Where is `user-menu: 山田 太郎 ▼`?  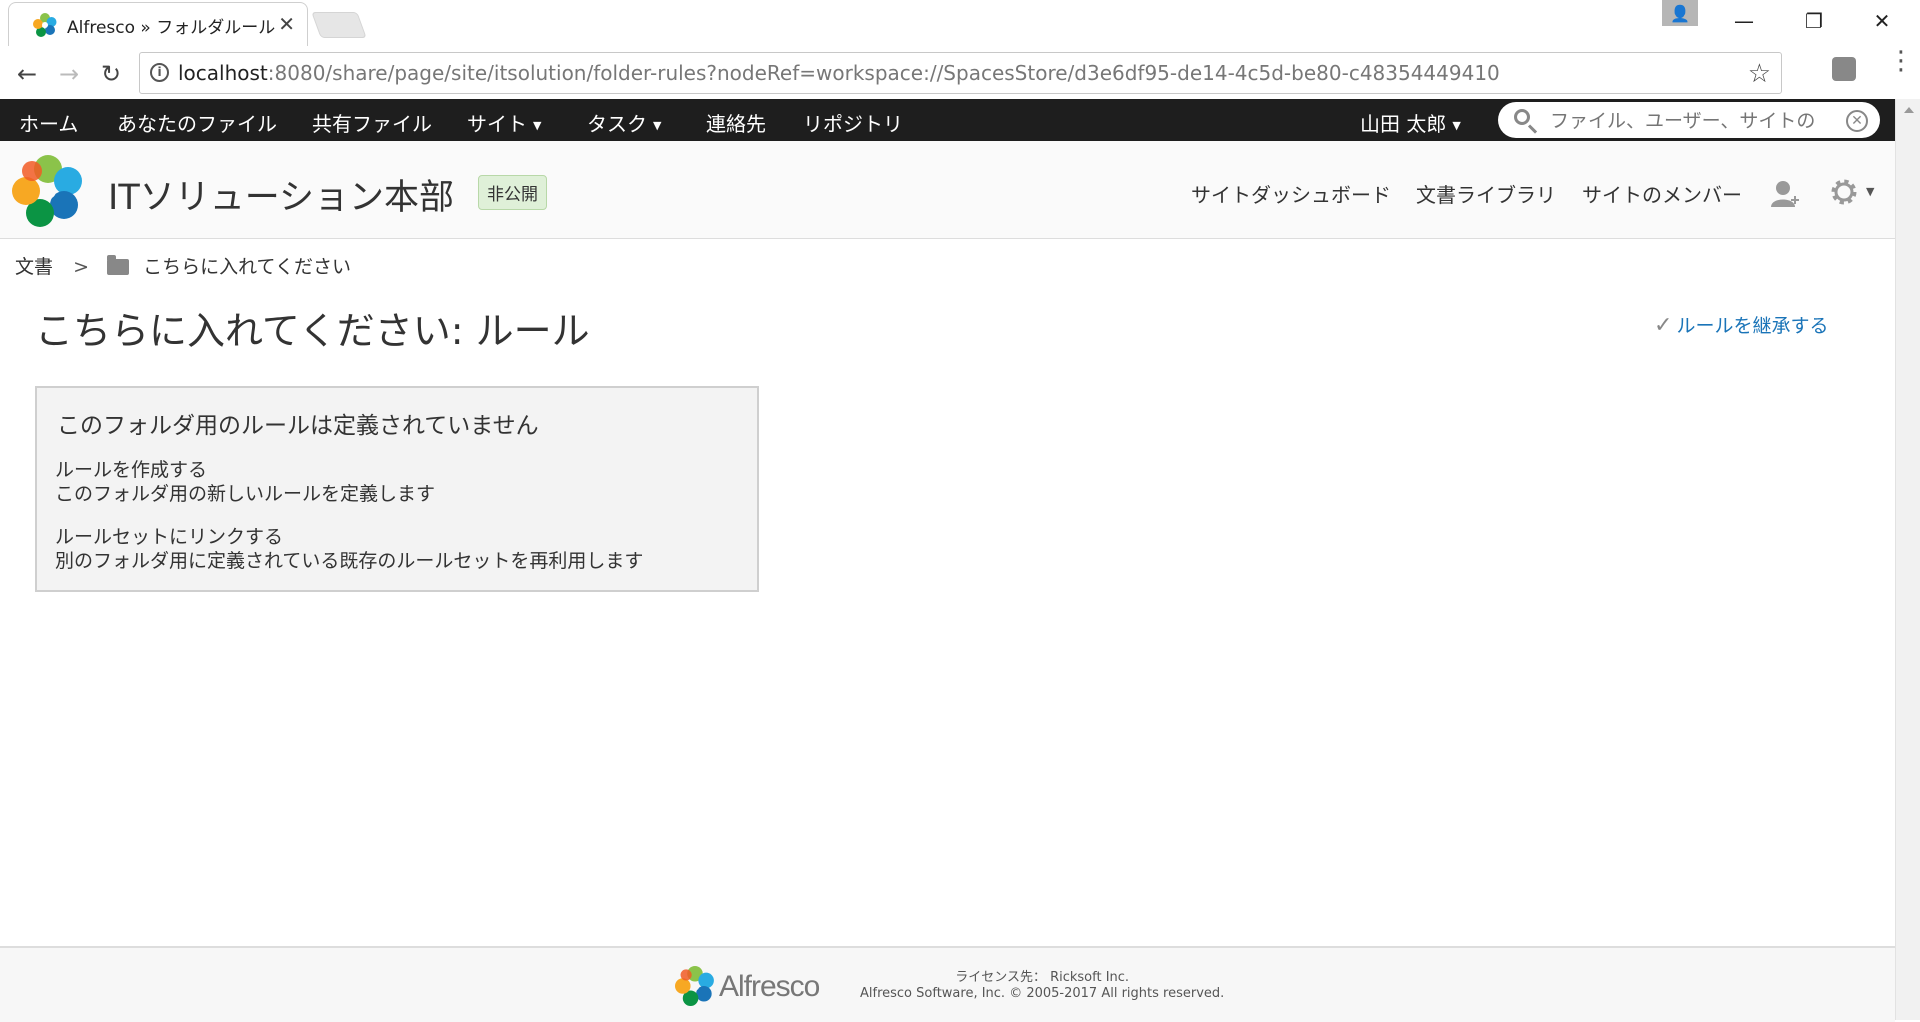 user-menu: 山田 太郎 ▼ is located at coordinates (1410, 122).